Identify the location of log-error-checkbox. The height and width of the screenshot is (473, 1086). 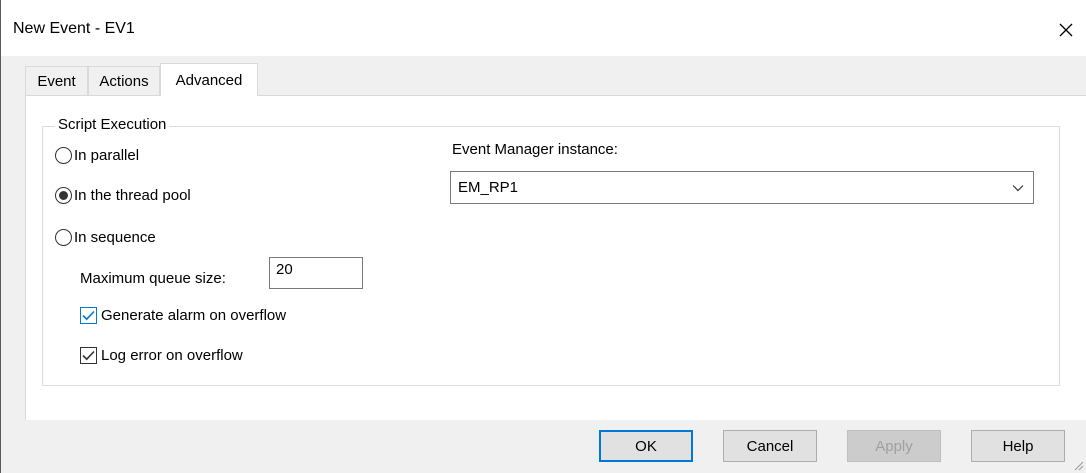
(88, 355).